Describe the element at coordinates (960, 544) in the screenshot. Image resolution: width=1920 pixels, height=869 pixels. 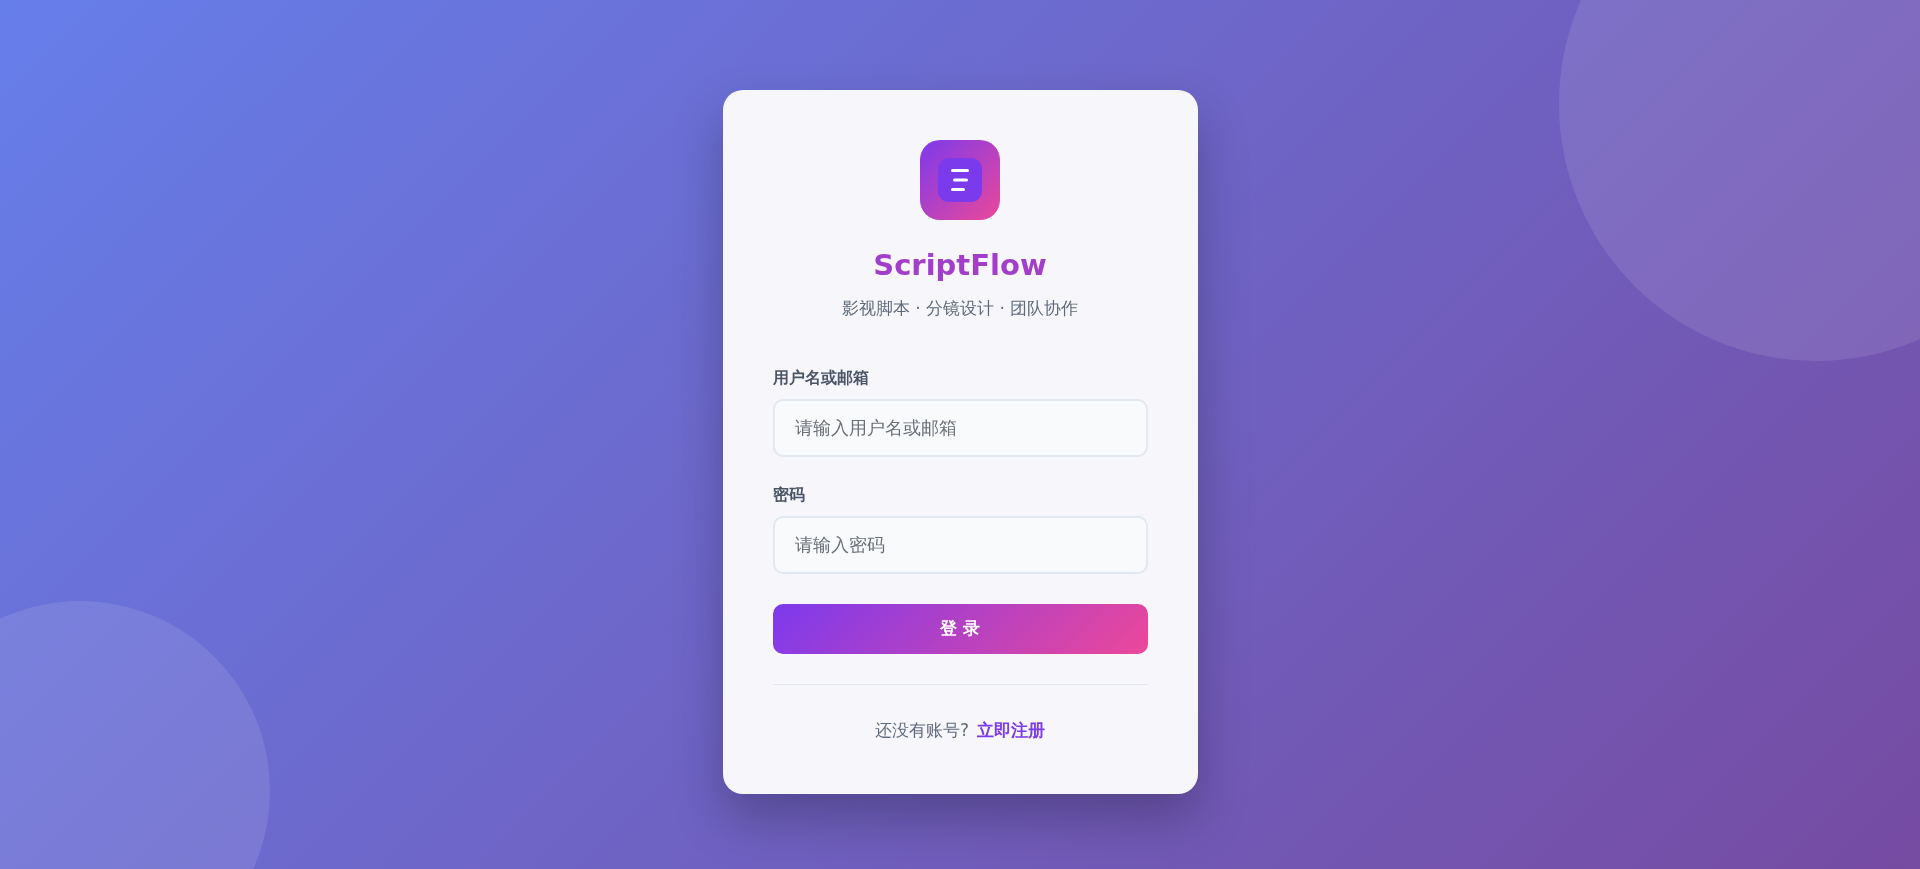
I see `input-field: 请输入密码` at that location.